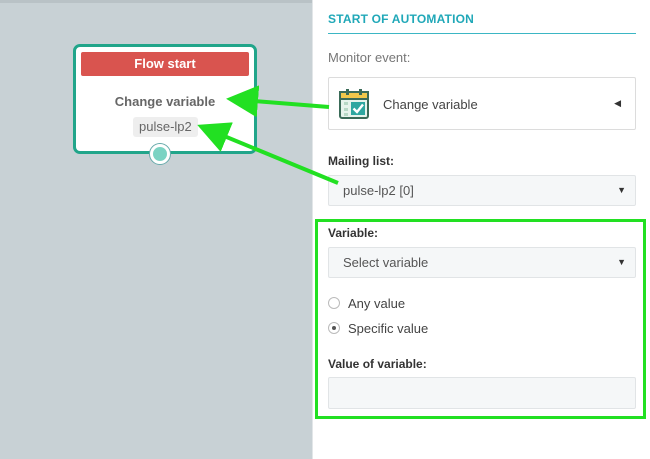 The image size is (650, 459). I want to click on value-of-variable-label: Value of variable:, so click(377, 364).